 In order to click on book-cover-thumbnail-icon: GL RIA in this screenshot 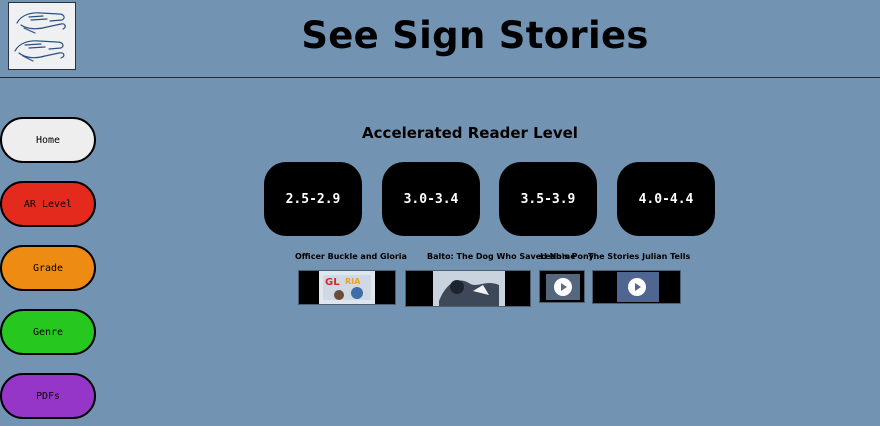, I will do `click(347, 287)`.